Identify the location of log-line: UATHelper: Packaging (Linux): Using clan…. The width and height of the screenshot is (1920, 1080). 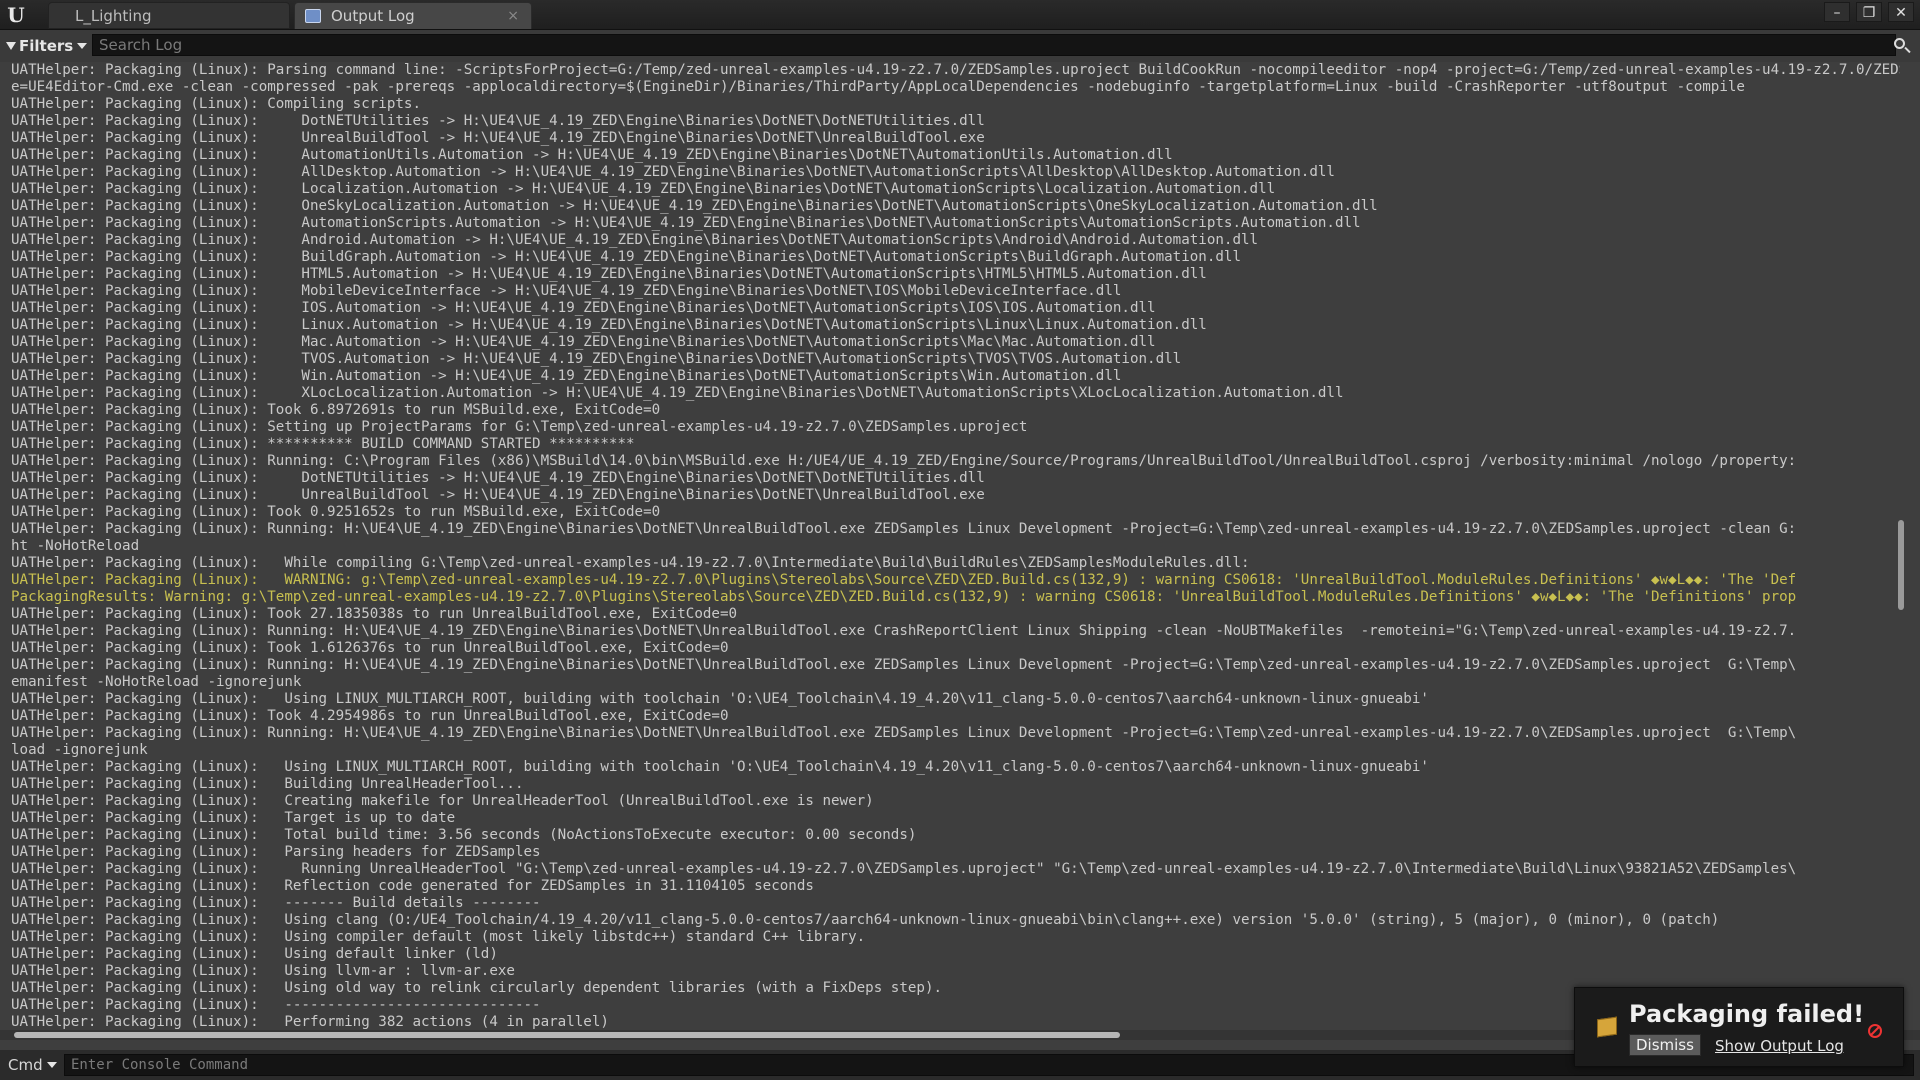
(865, 920).